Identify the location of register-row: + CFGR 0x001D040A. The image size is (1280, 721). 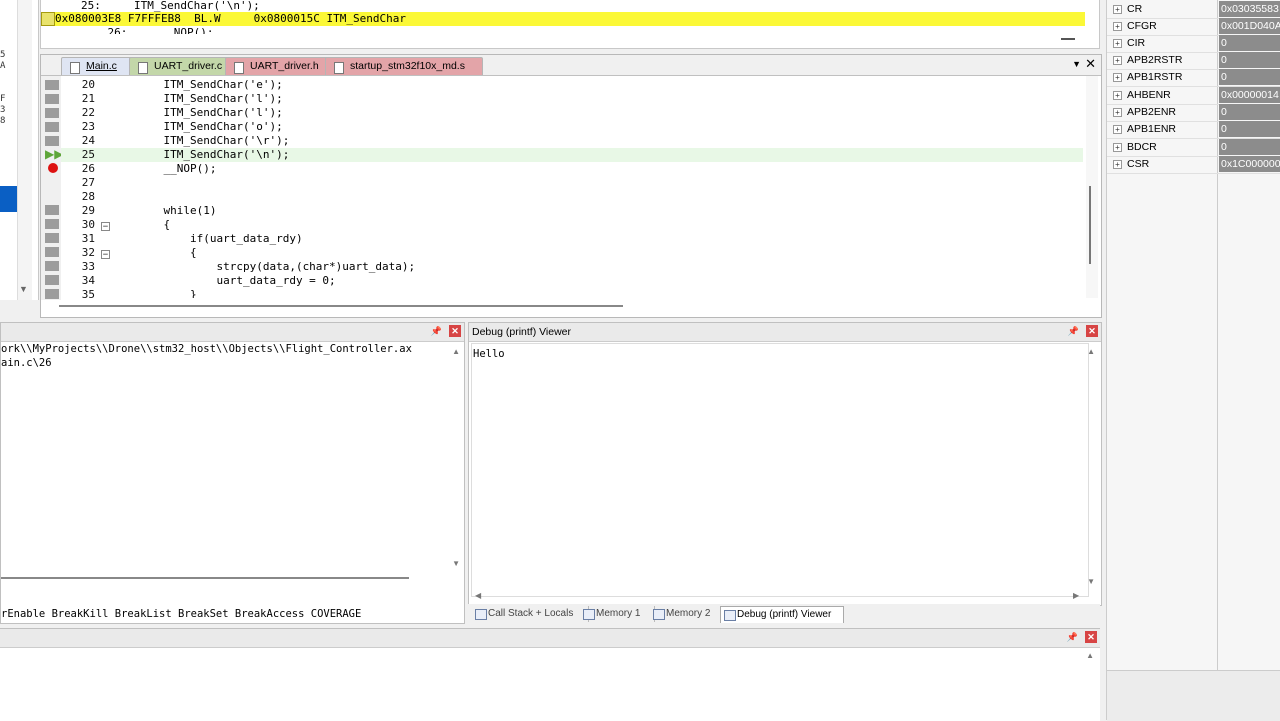
(1193, 27).